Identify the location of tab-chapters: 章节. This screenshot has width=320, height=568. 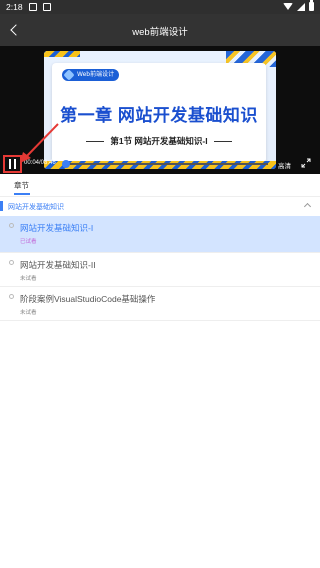
(21, 185).